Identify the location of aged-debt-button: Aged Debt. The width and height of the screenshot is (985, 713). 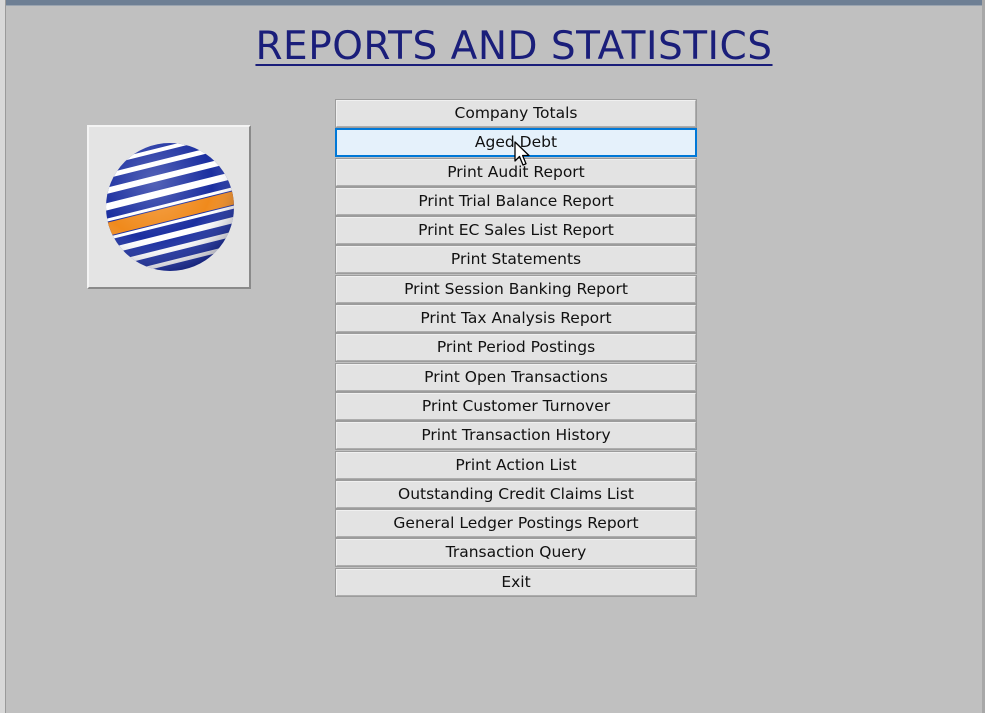
(516, 143).